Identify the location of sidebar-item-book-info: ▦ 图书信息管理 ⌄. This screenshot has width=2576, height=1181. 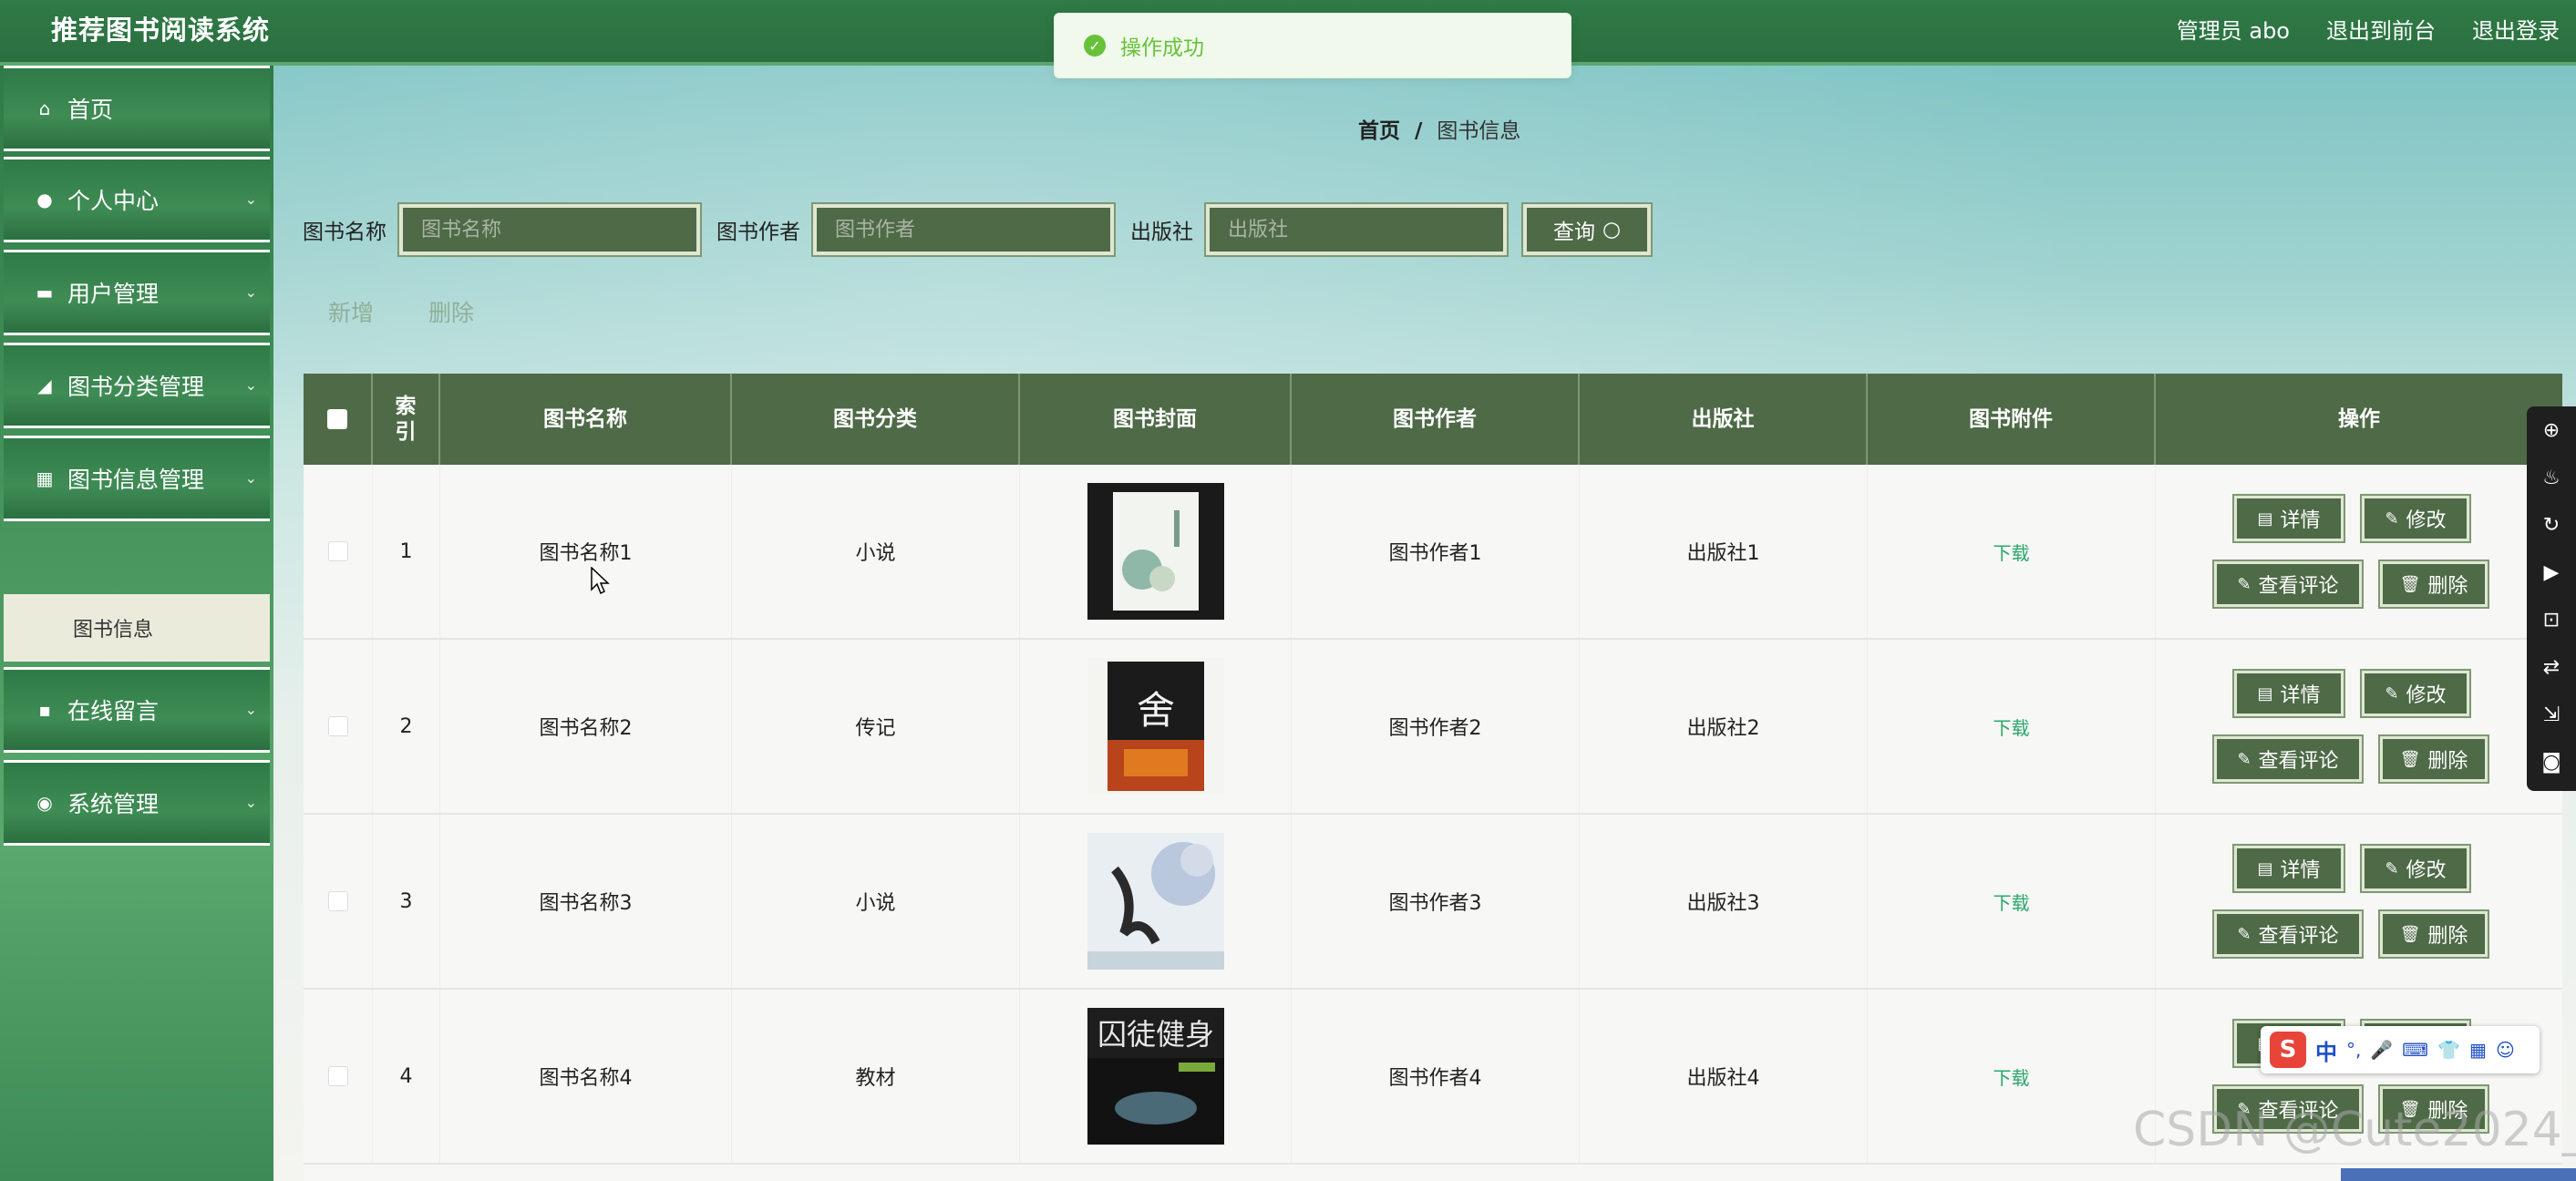
(137, 478).